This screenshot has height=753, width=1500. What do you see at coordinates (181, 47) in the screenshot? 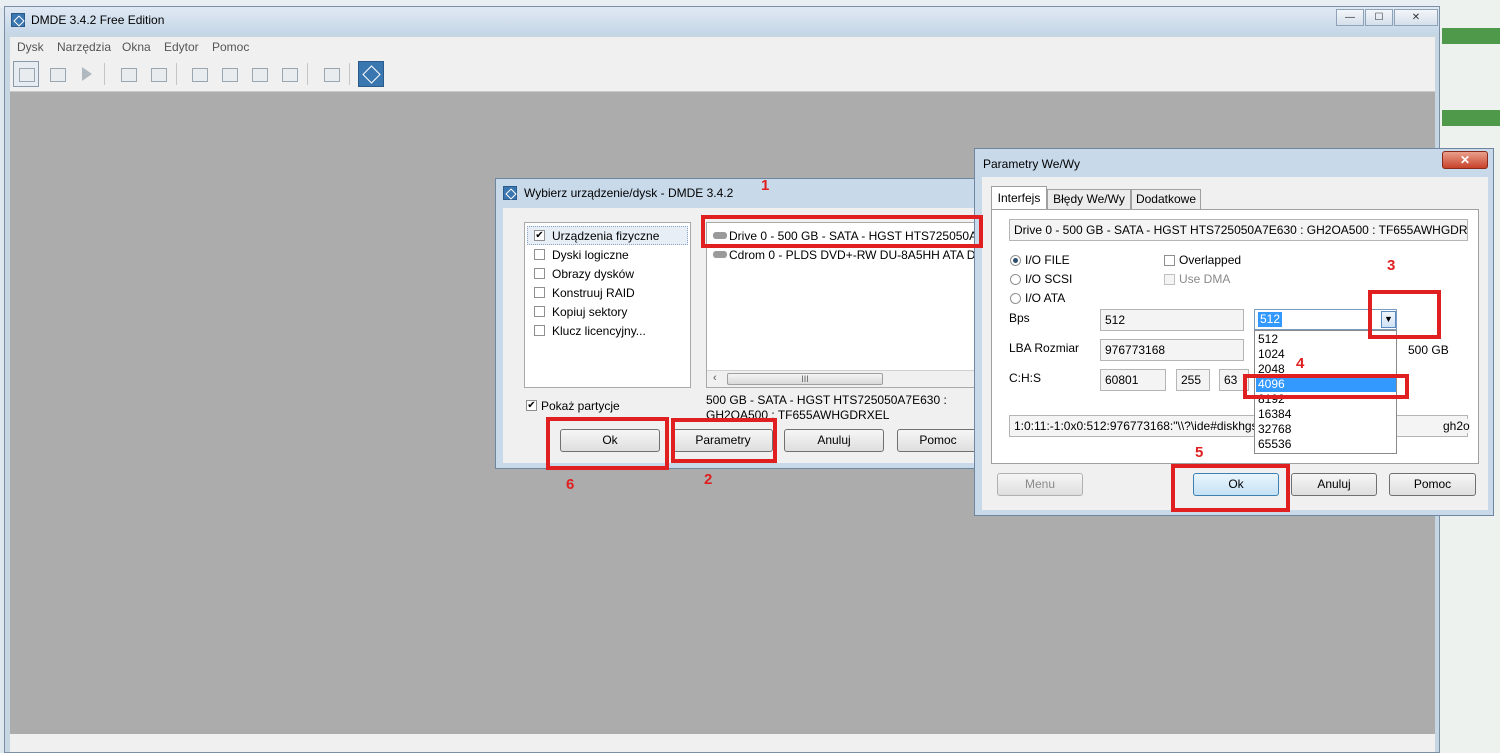
I see `menu-edytor: Edytor` at bounding box center [181, 47].